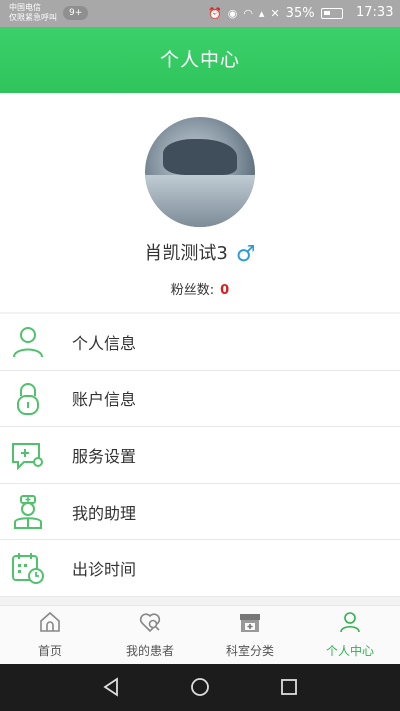  What do you see at coordinates (250, 635) in the screenshot?
I see `tab-departments: 科室分类` at bounding box center [250, 635].